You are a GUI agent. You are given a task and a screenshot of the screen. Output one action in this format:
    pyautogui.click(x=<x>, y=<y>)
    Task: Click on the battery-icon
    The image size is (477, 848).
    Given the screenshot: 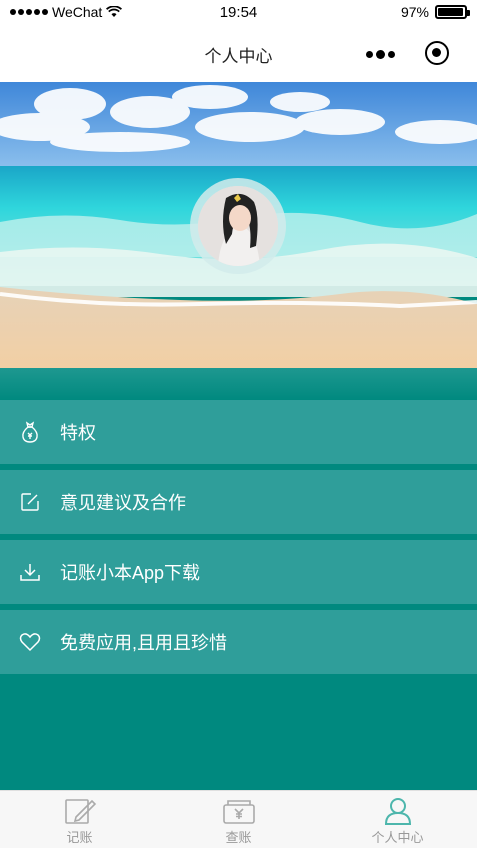 What is the action you would take?
    pyautogui.click(x=452, y=12)
    